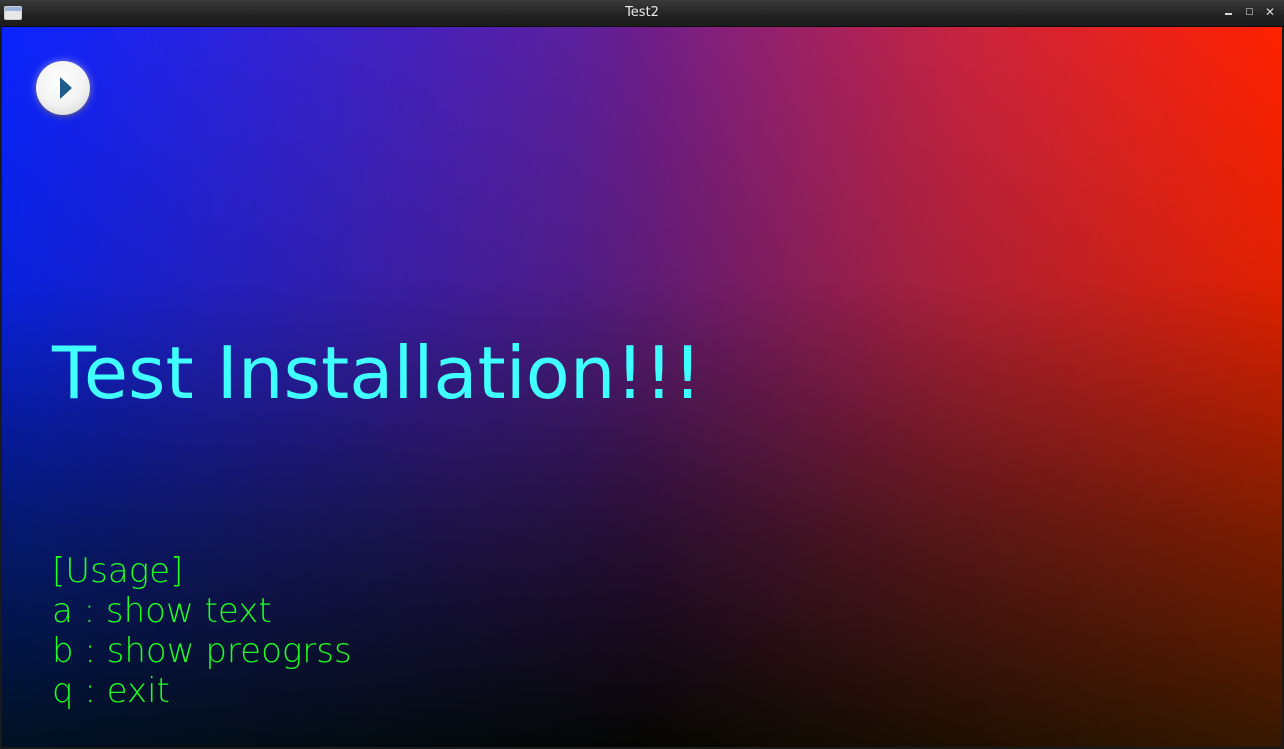 The width and height of the screenshot is (1284, 749). I want to click on window-title: Test2, so click(642, 12).